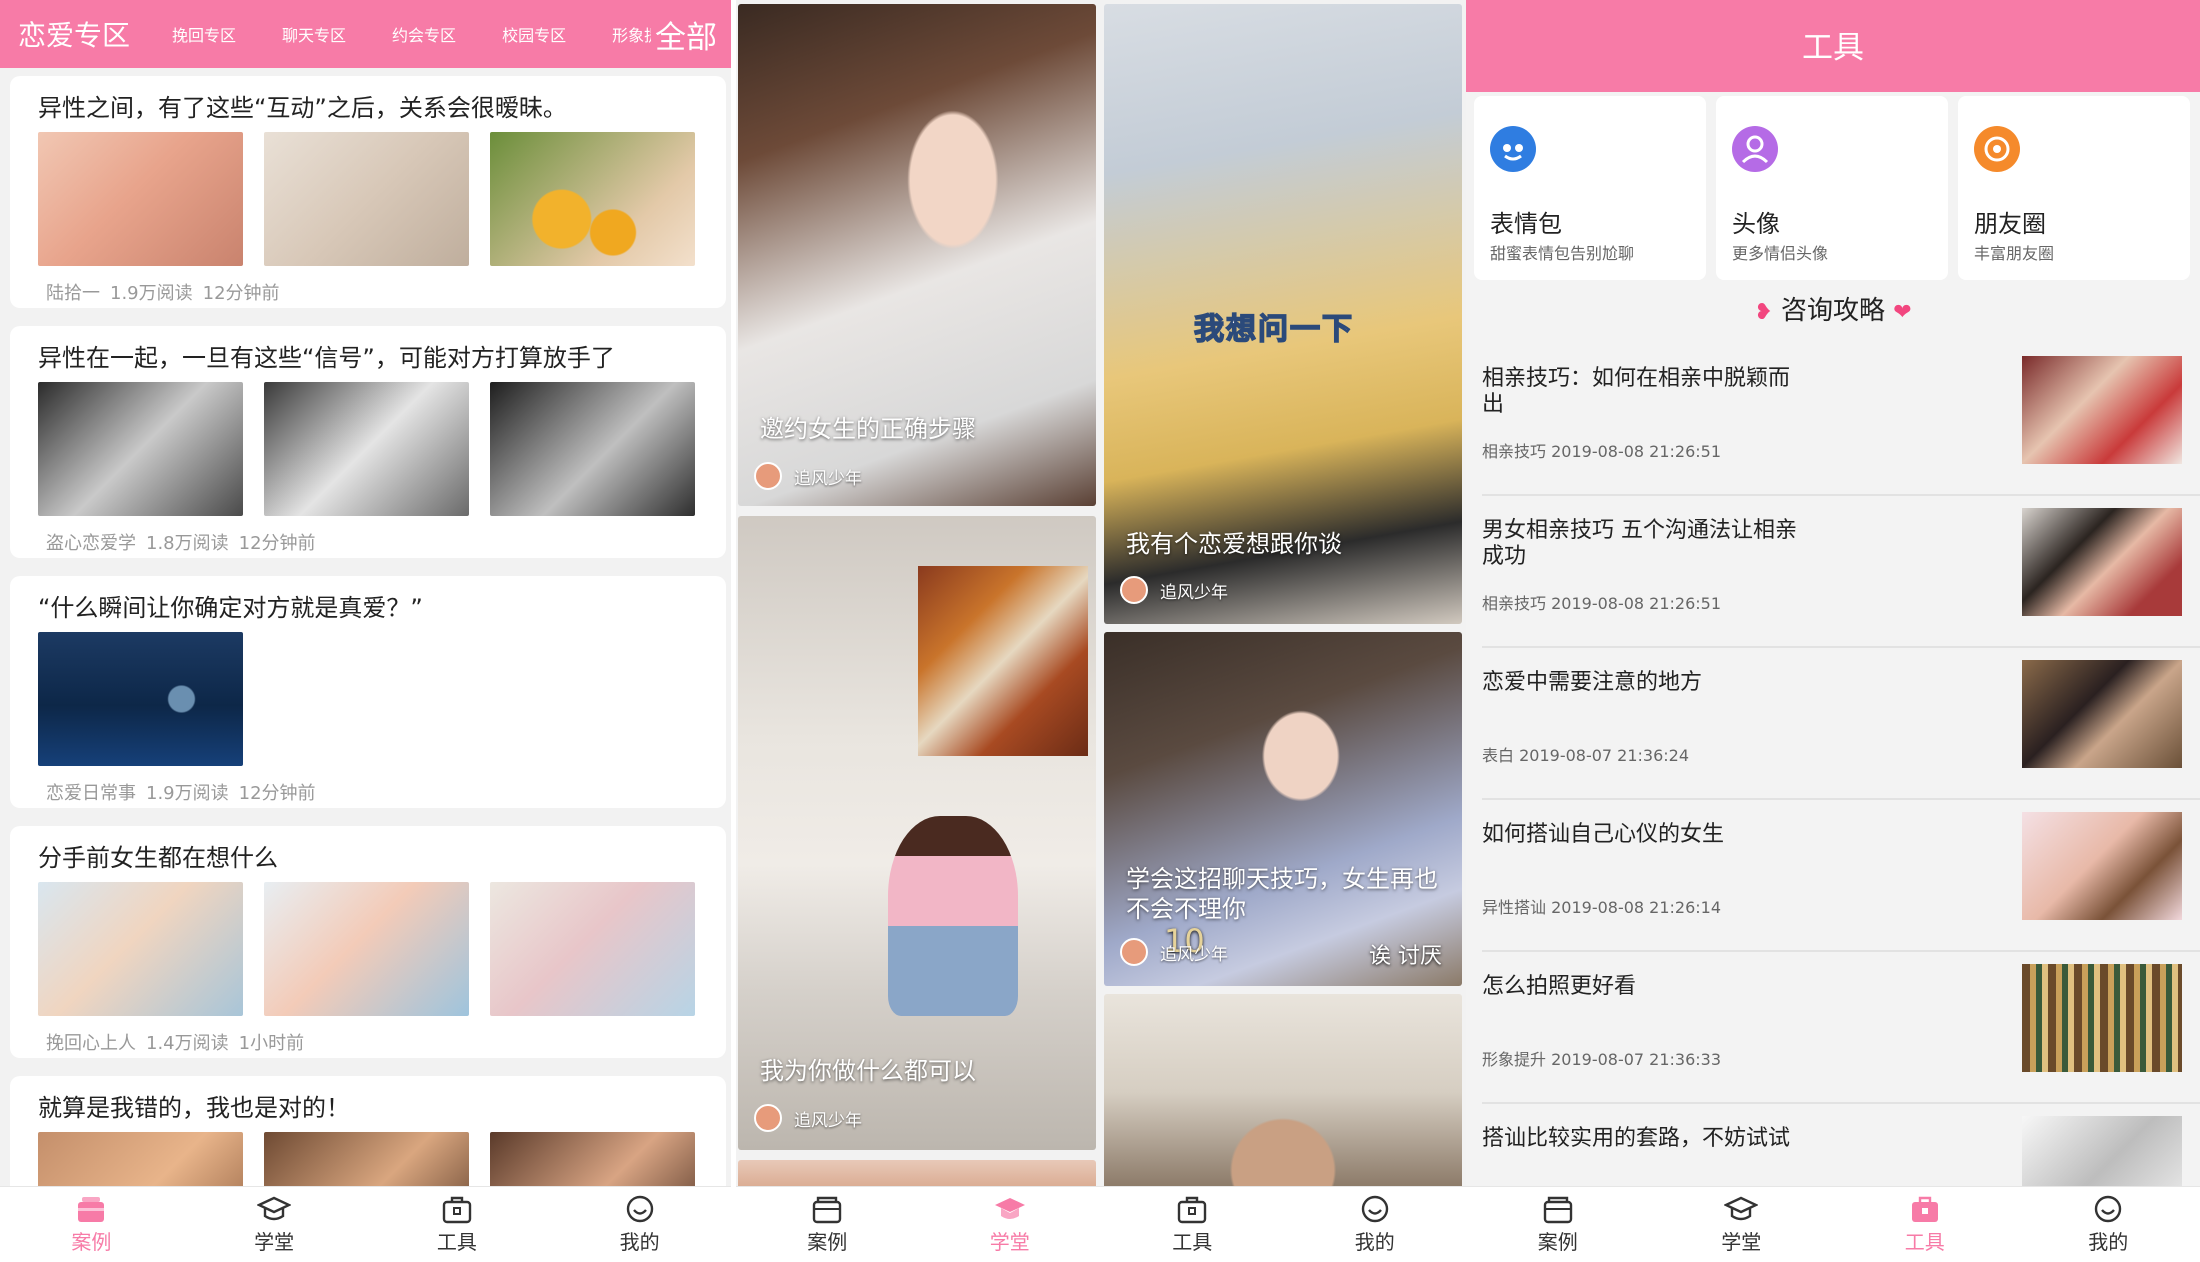 The width and height of the screenshot is (2200, 1262). Describe the element at coordinates (534, 34) in the screenshot. I see `tab-campus: 校园专区` at that location.